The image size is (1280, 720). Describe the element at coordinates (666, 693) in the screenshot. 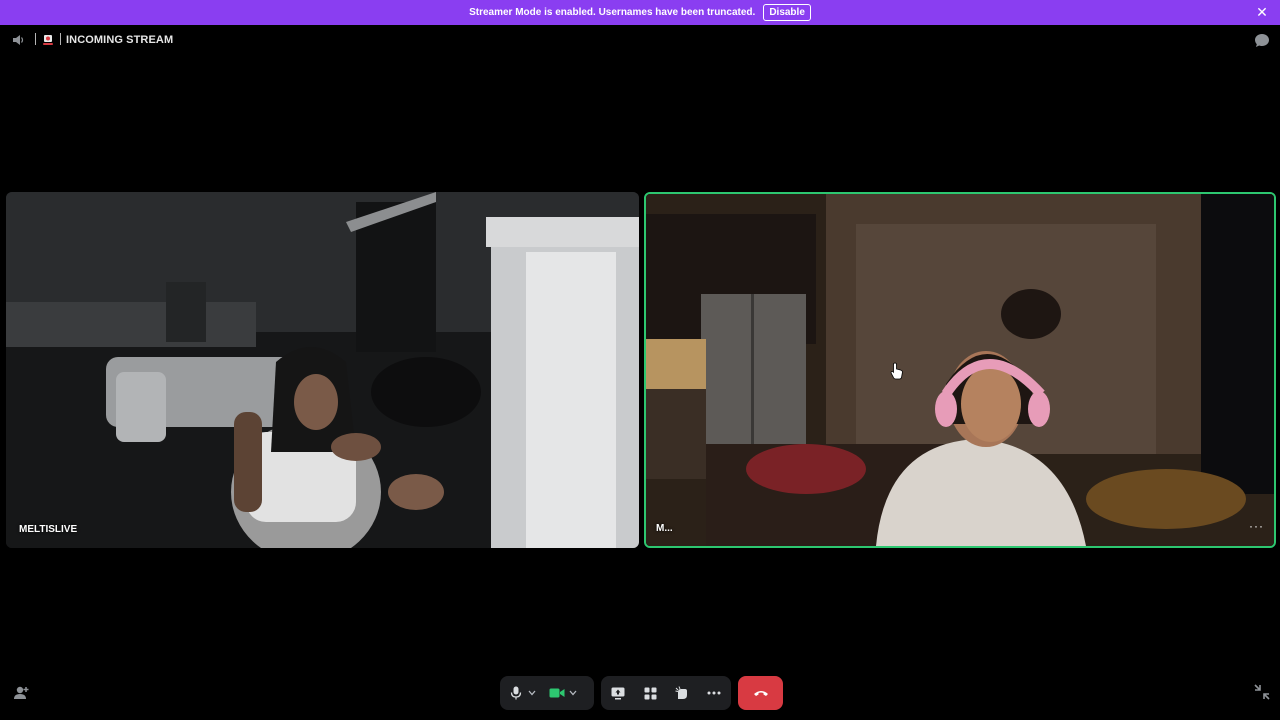

I see `action-controls` at that location.